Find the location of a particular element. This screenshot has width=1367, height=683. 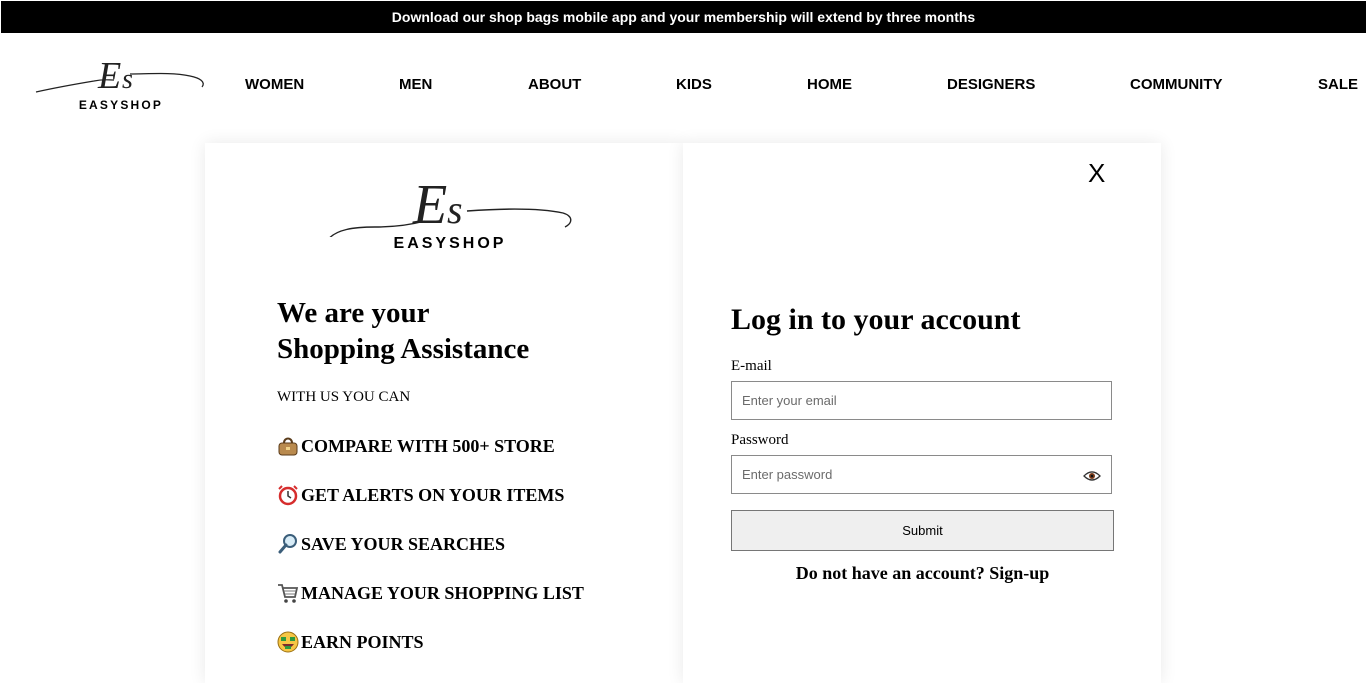

email-field-wrapper is located at coordinates (921, 400).